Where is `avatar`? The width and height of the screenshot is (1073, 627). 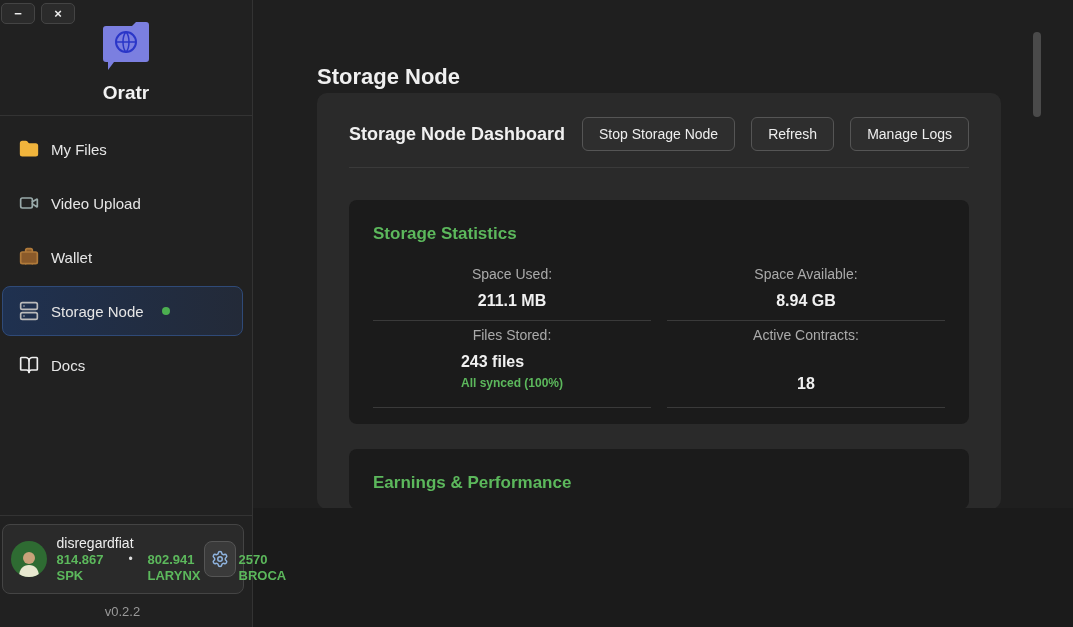
avatar is located at coordinates (28, 559).